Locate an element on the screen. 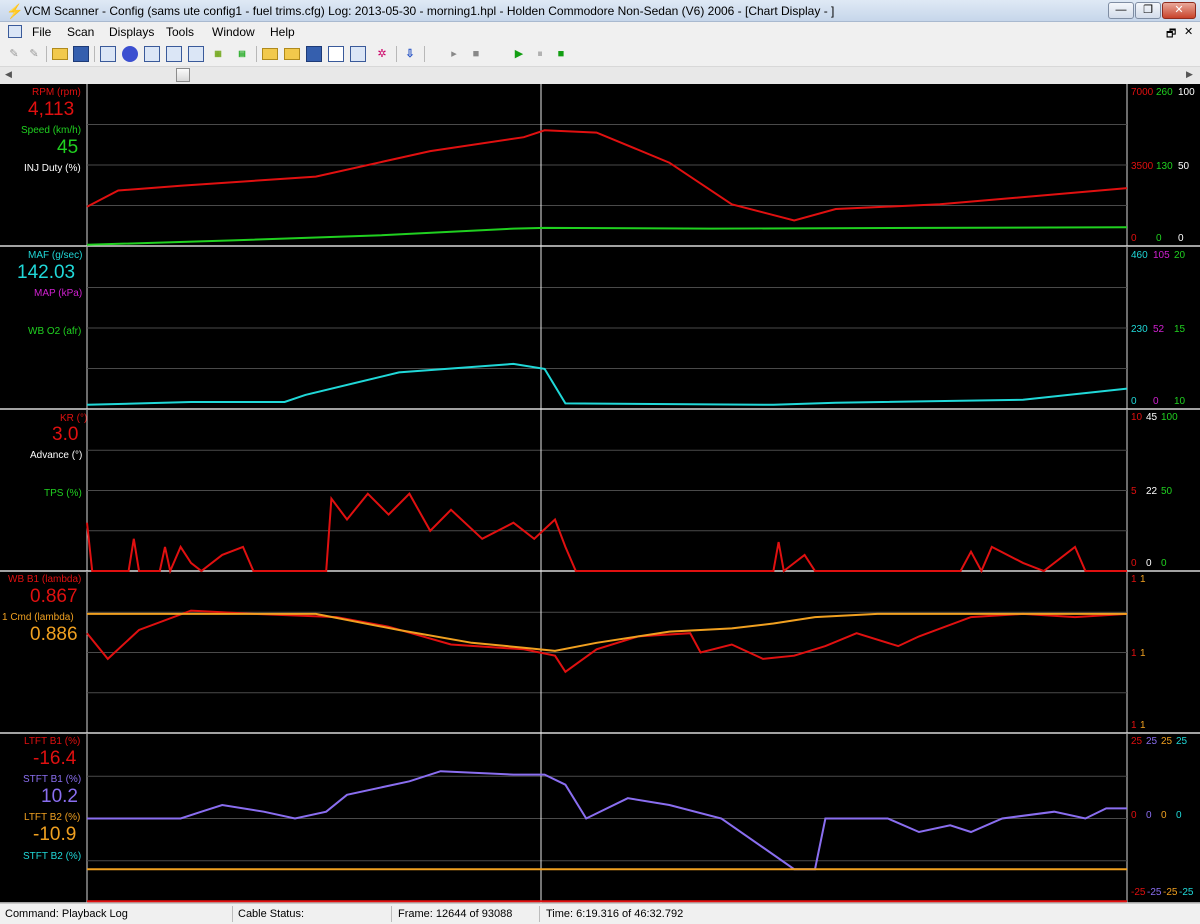 The width and height of the screenshot is (1200, 924). menu-displays: Displays is located at coordinates (131, 32).